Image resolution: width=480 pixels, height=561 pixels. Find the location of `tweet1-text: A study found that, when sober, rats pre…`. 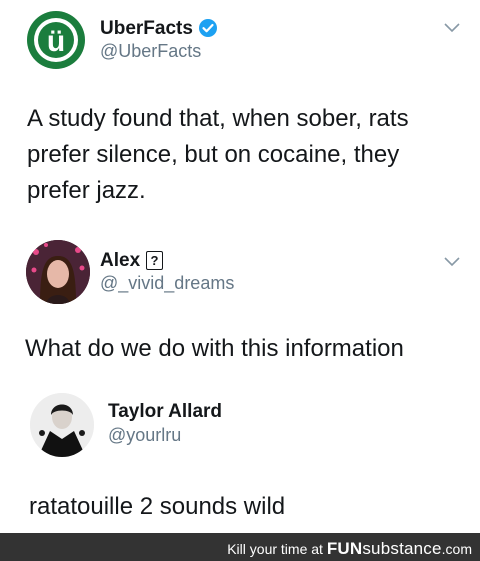

tweet1-text: A study found that, when sober, rats pre… is located at coordinates (218, 154).